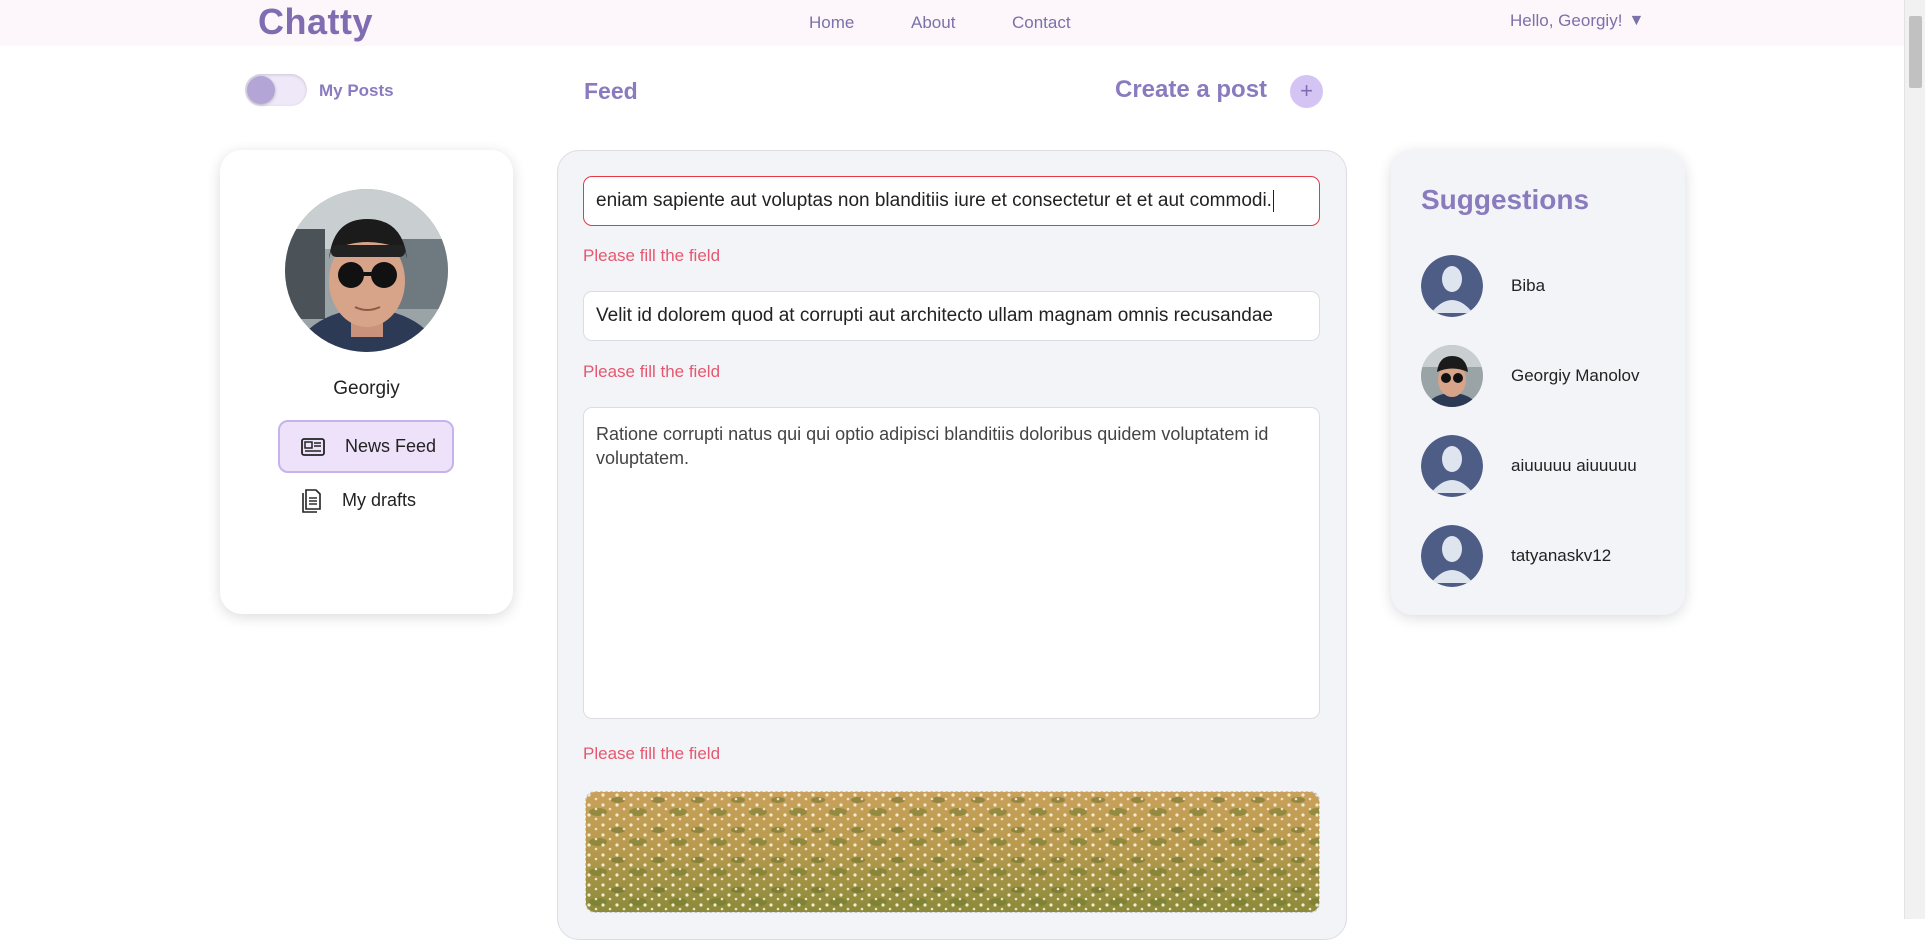  Describe the element at coordinates (311, 500) in the screenshot. I see `document-icon` at that location.